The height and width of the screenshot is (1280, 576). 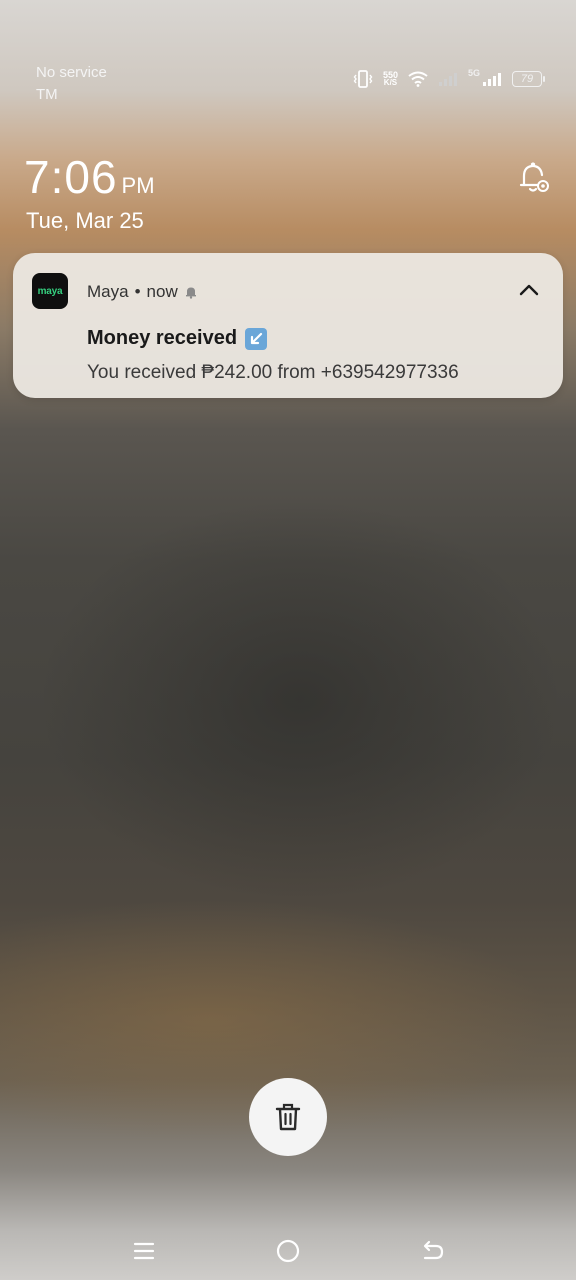 What do you see at coordinates (390, 82) in the screenshot?
I see `network-speed-unit: K/S` at bounding box center [390, 82].